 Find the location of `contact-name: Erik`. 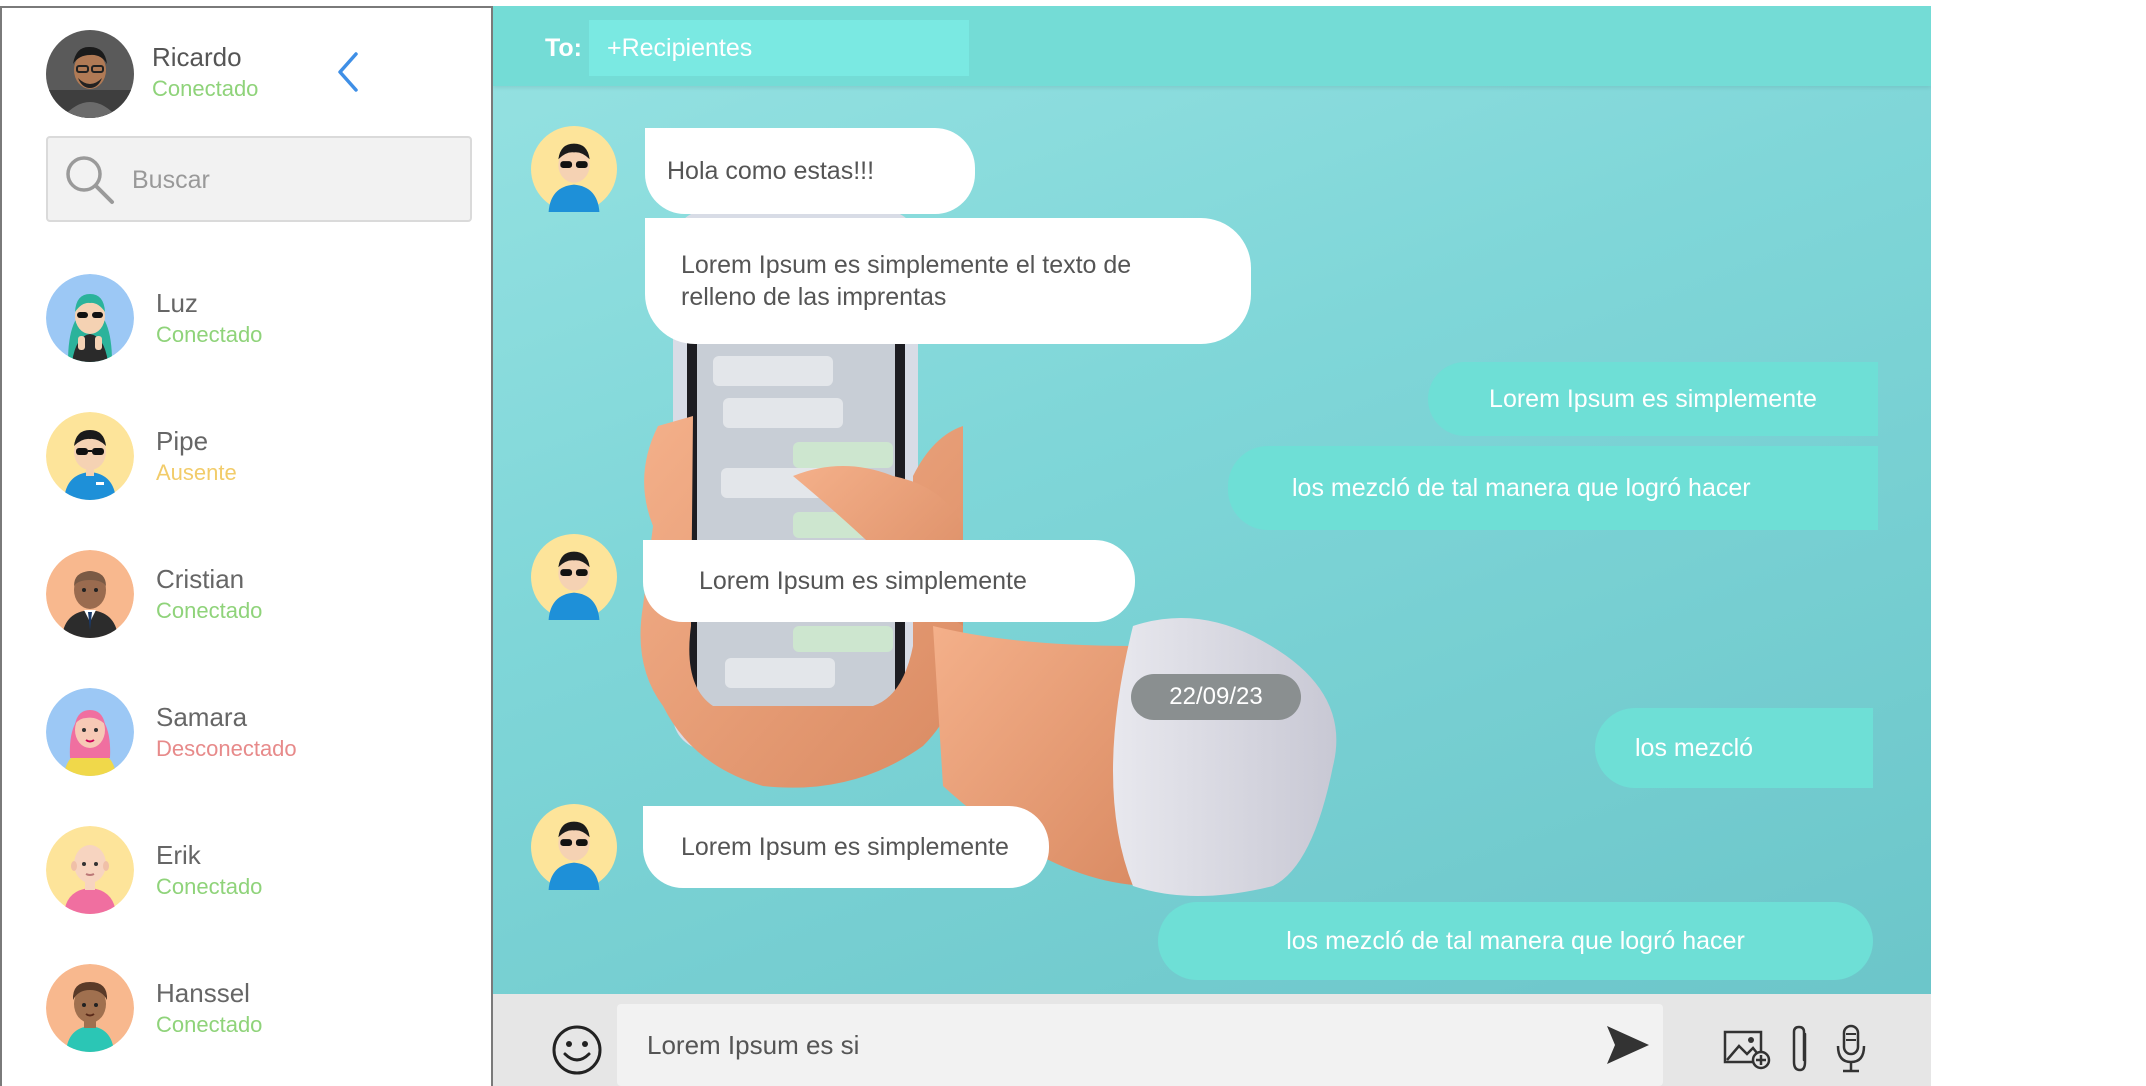

contact-name: Erik is located at coordinates (178, 855).